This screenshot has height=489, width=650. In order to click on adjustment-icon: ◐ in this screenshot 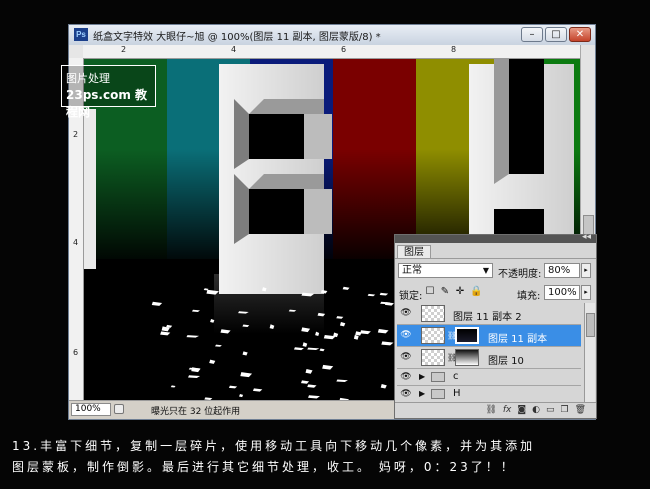, I will do `click(536, 410)`.